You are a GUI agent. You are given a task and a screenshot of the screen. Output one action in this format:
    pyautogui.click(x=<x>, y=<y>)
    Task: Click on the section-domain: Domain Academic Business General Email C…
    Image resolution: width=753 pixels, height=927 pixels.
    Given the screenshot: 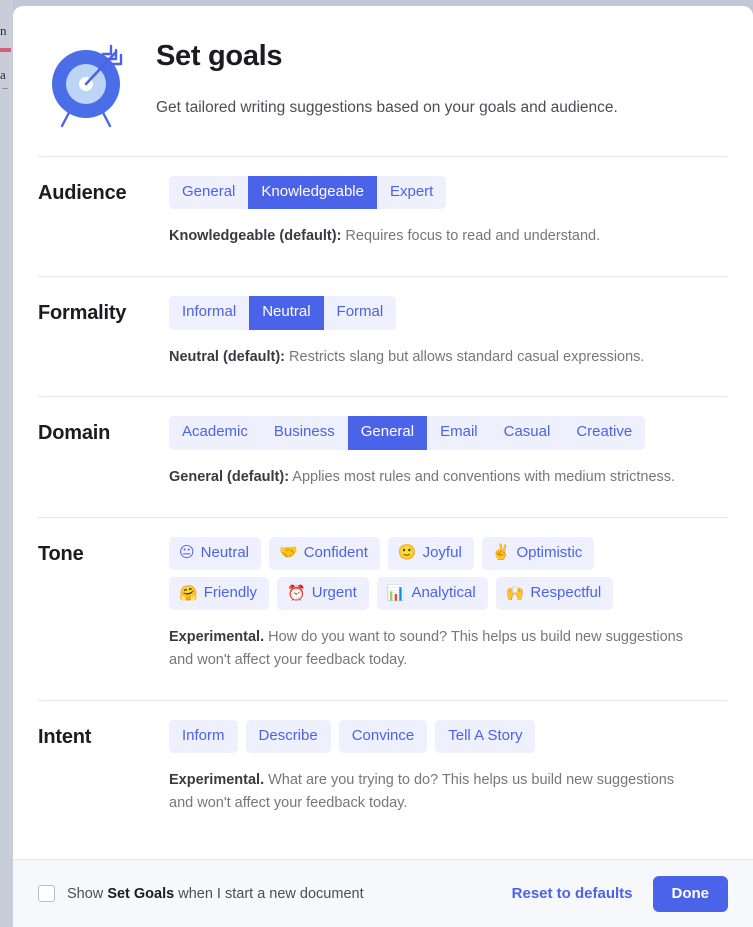 What is the action you would take?
    pyautogui.click(x=383, y=442)
    